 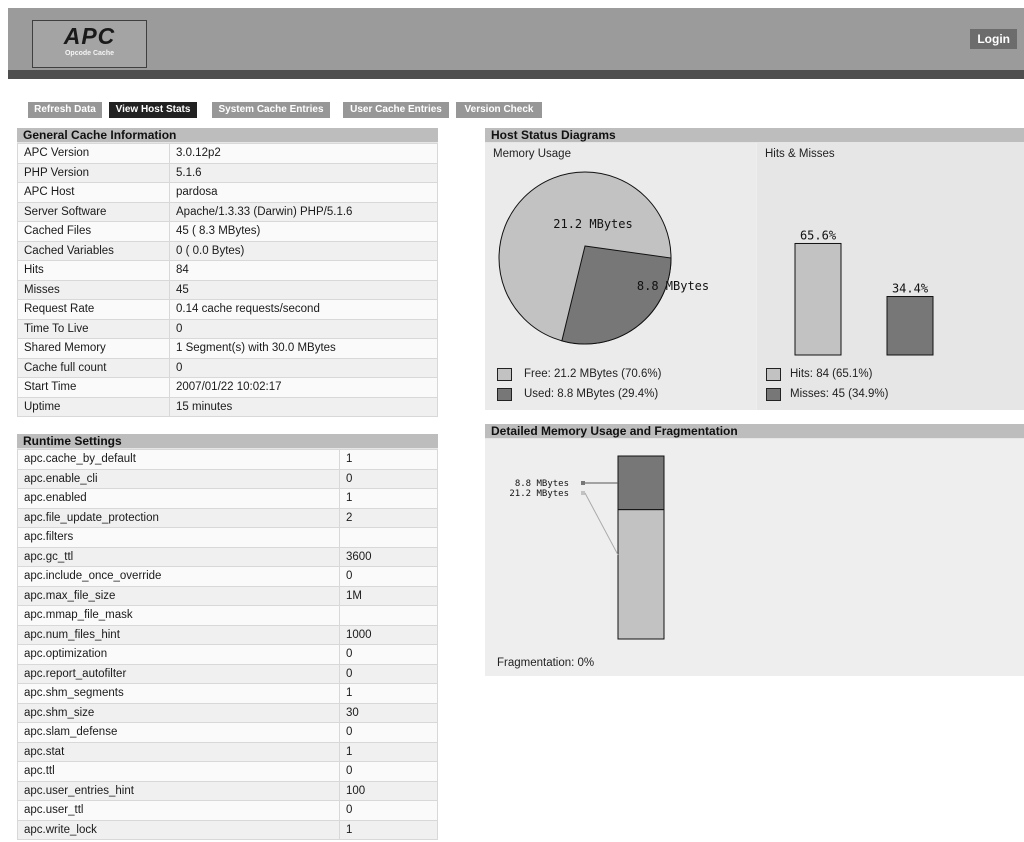 I want to click on runtime-setting-row: apc.optimization 0, so click(x=227, y=654).